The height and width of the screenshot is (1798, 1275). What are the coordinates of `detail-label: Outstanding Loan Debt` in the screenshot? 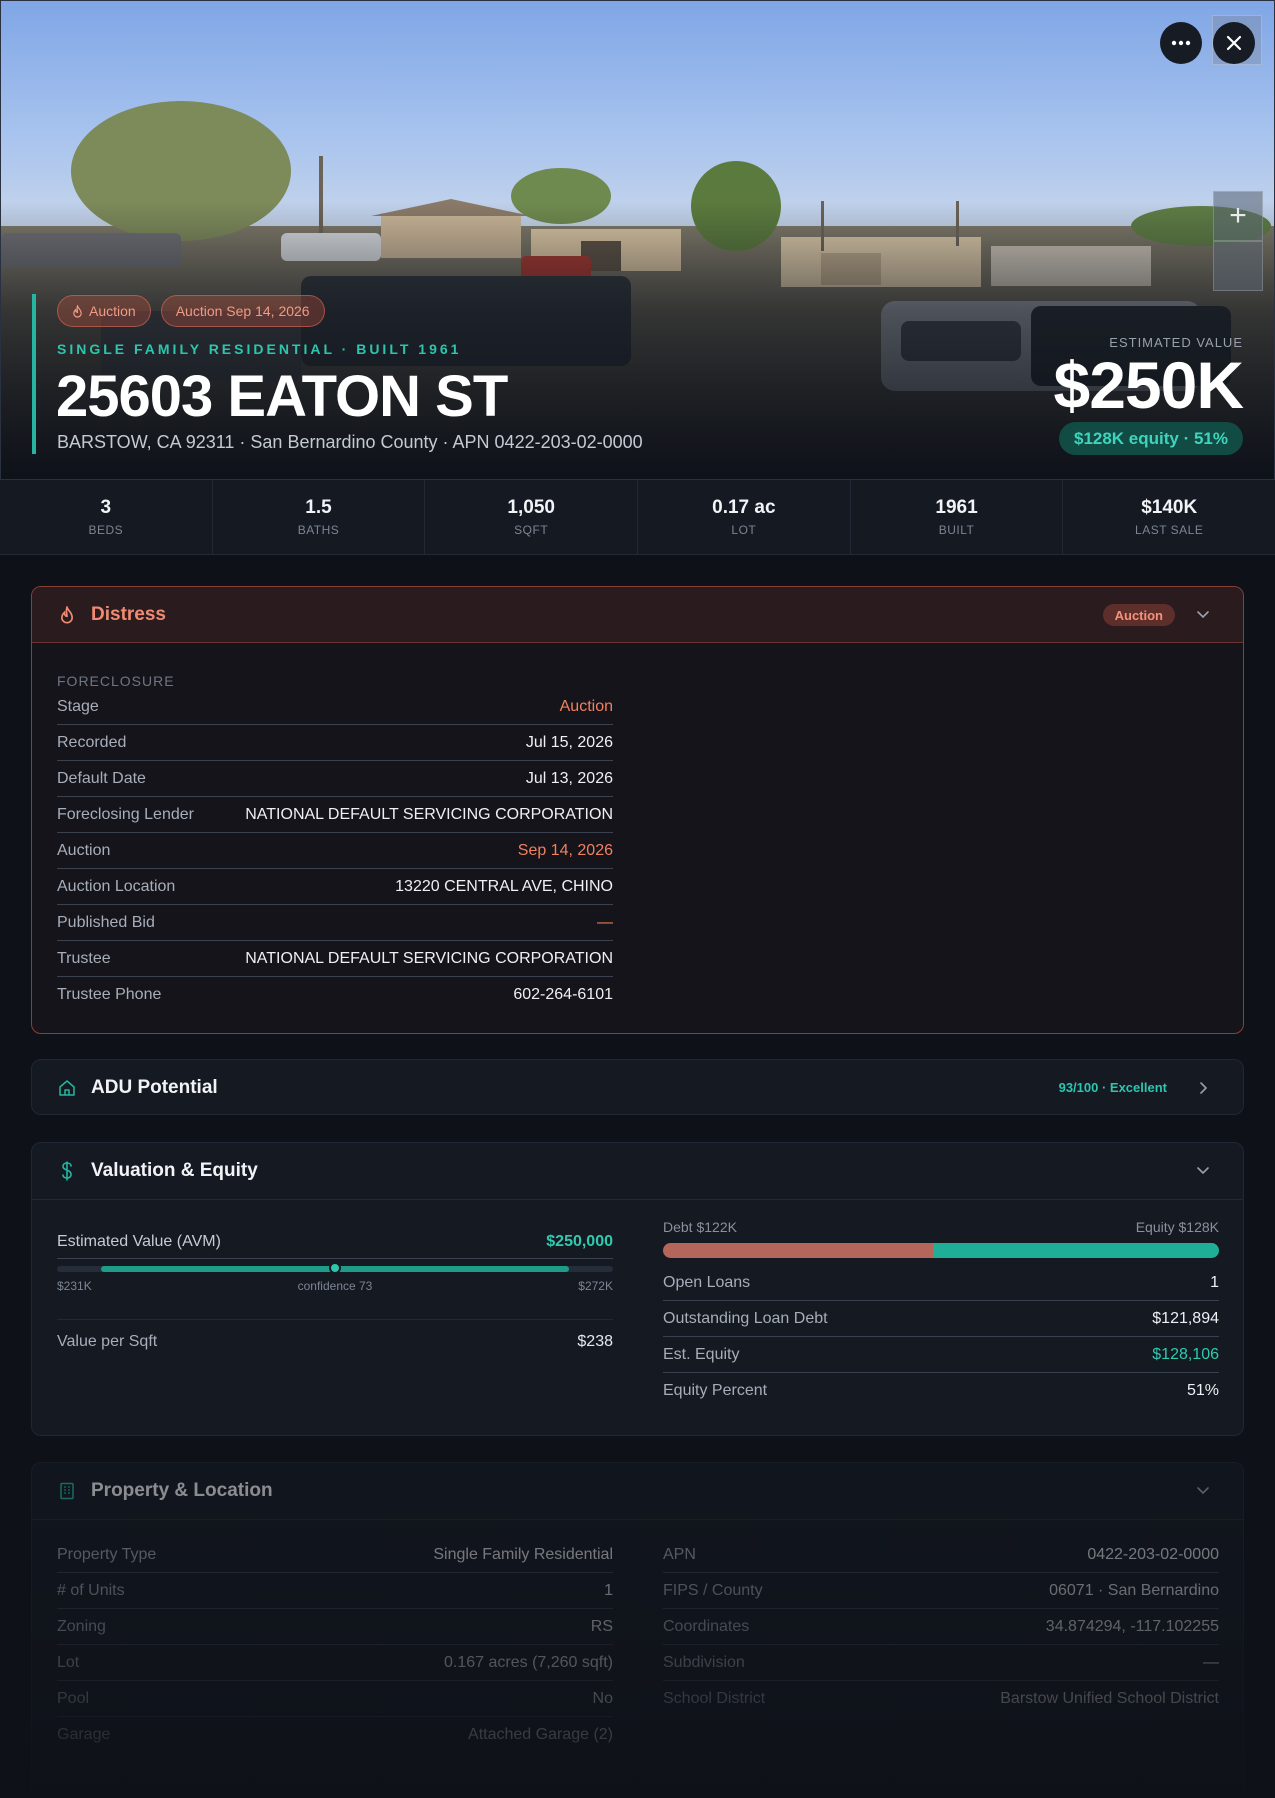 It's located at (745, 1318).